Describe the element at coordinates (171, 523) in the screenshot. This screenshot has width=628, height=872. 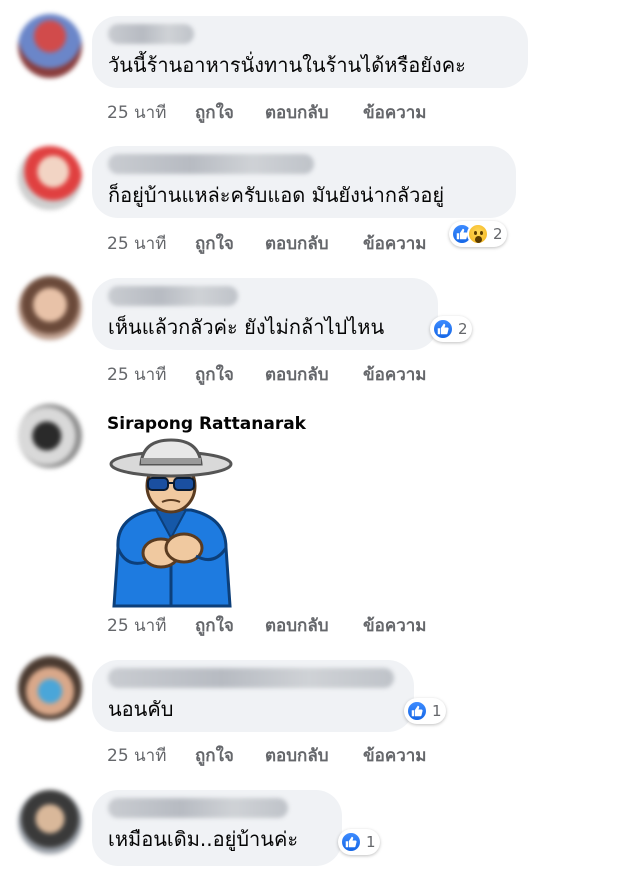
I see `old-man-clapping-sticker` at that location.